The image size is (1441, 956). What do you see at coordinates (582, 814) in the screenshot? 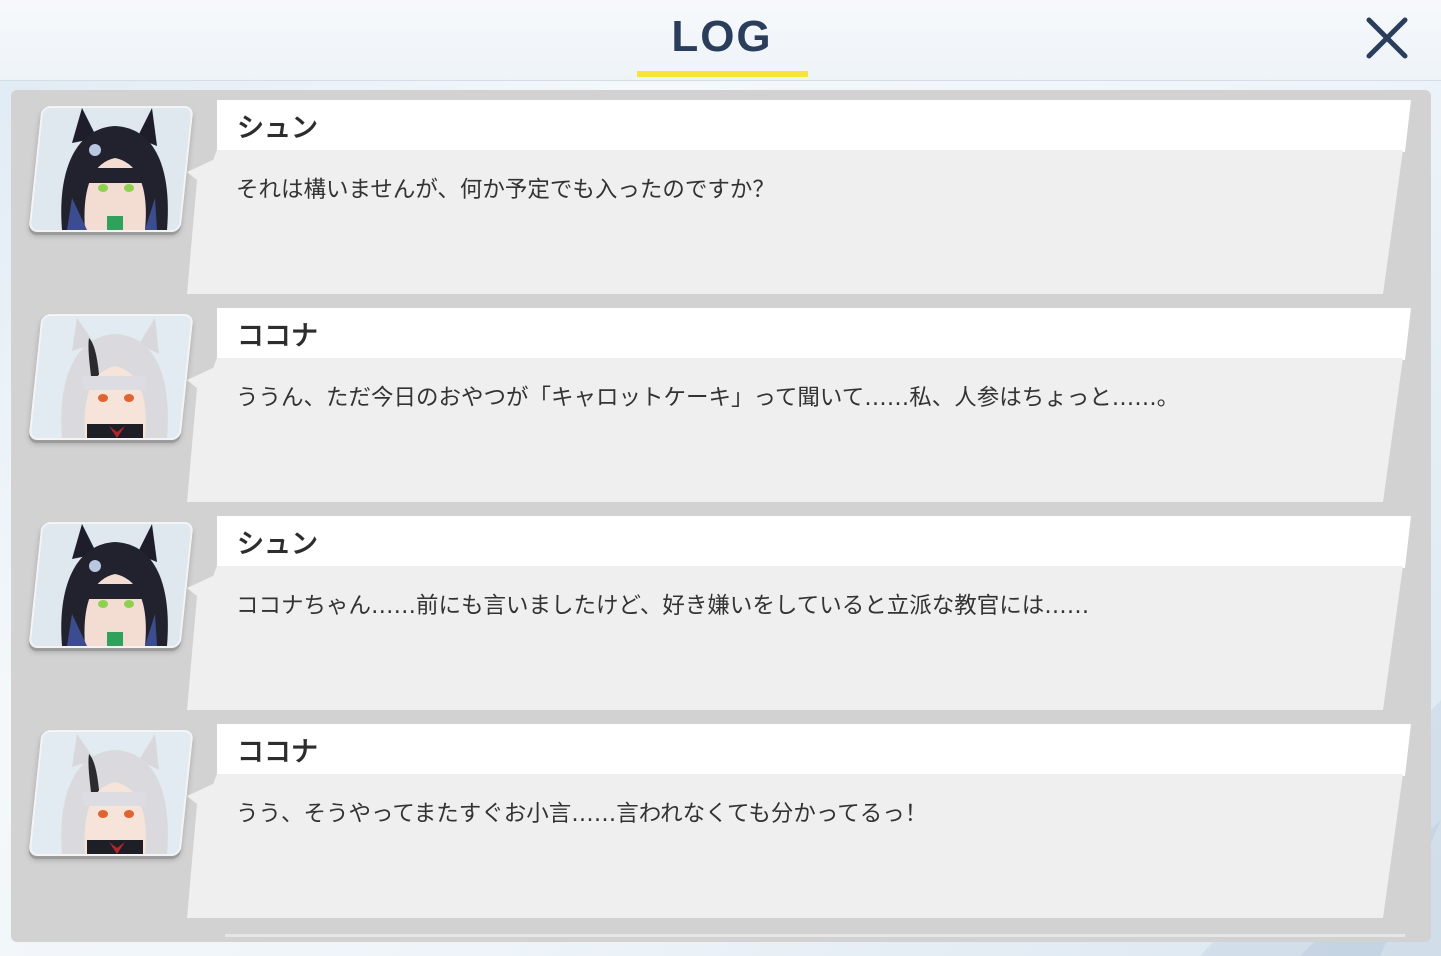
I see `dialogue-text: うう、そうやってまたすぐお小言……言われなくても分かってるっ！` at bounding box center [582, 814].